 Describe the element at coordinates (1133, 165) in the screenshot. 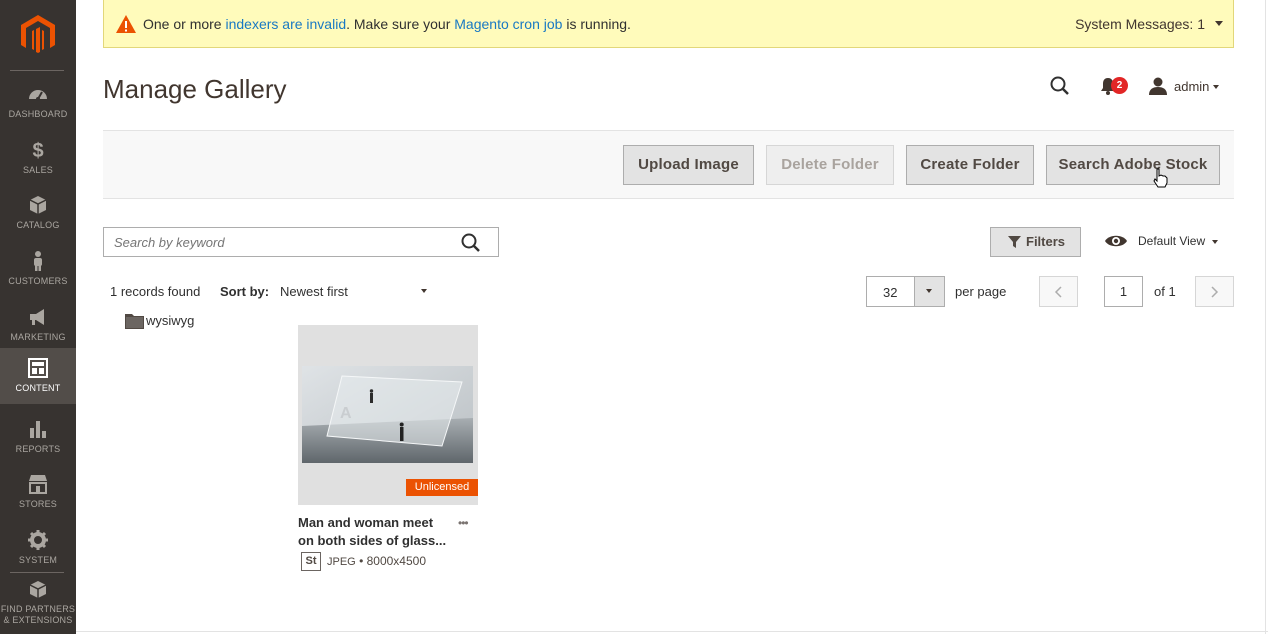

I see `search-adobe-stock-button: Search Adobe Stock` at that location.